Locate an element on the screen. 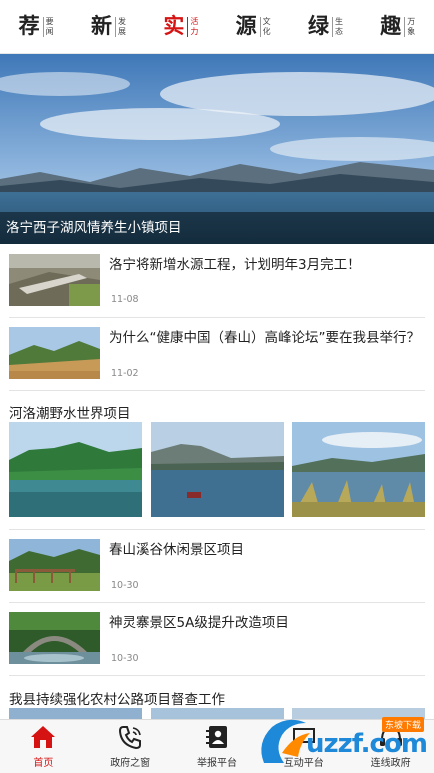  tab-new-sub: 发展 is located at coordinates (120, 26).